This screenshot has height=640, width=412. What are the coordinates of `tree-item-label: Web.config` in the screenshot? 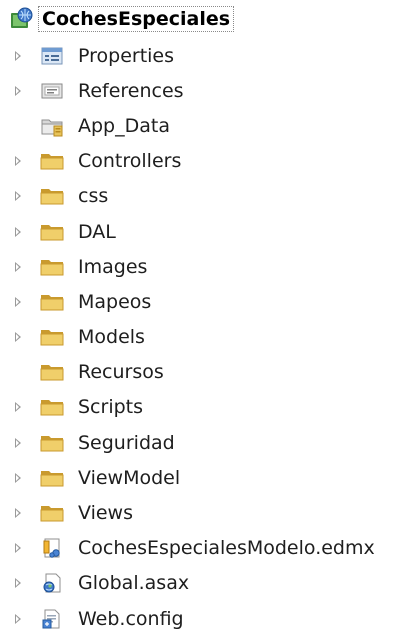 It's located at (131, 618).